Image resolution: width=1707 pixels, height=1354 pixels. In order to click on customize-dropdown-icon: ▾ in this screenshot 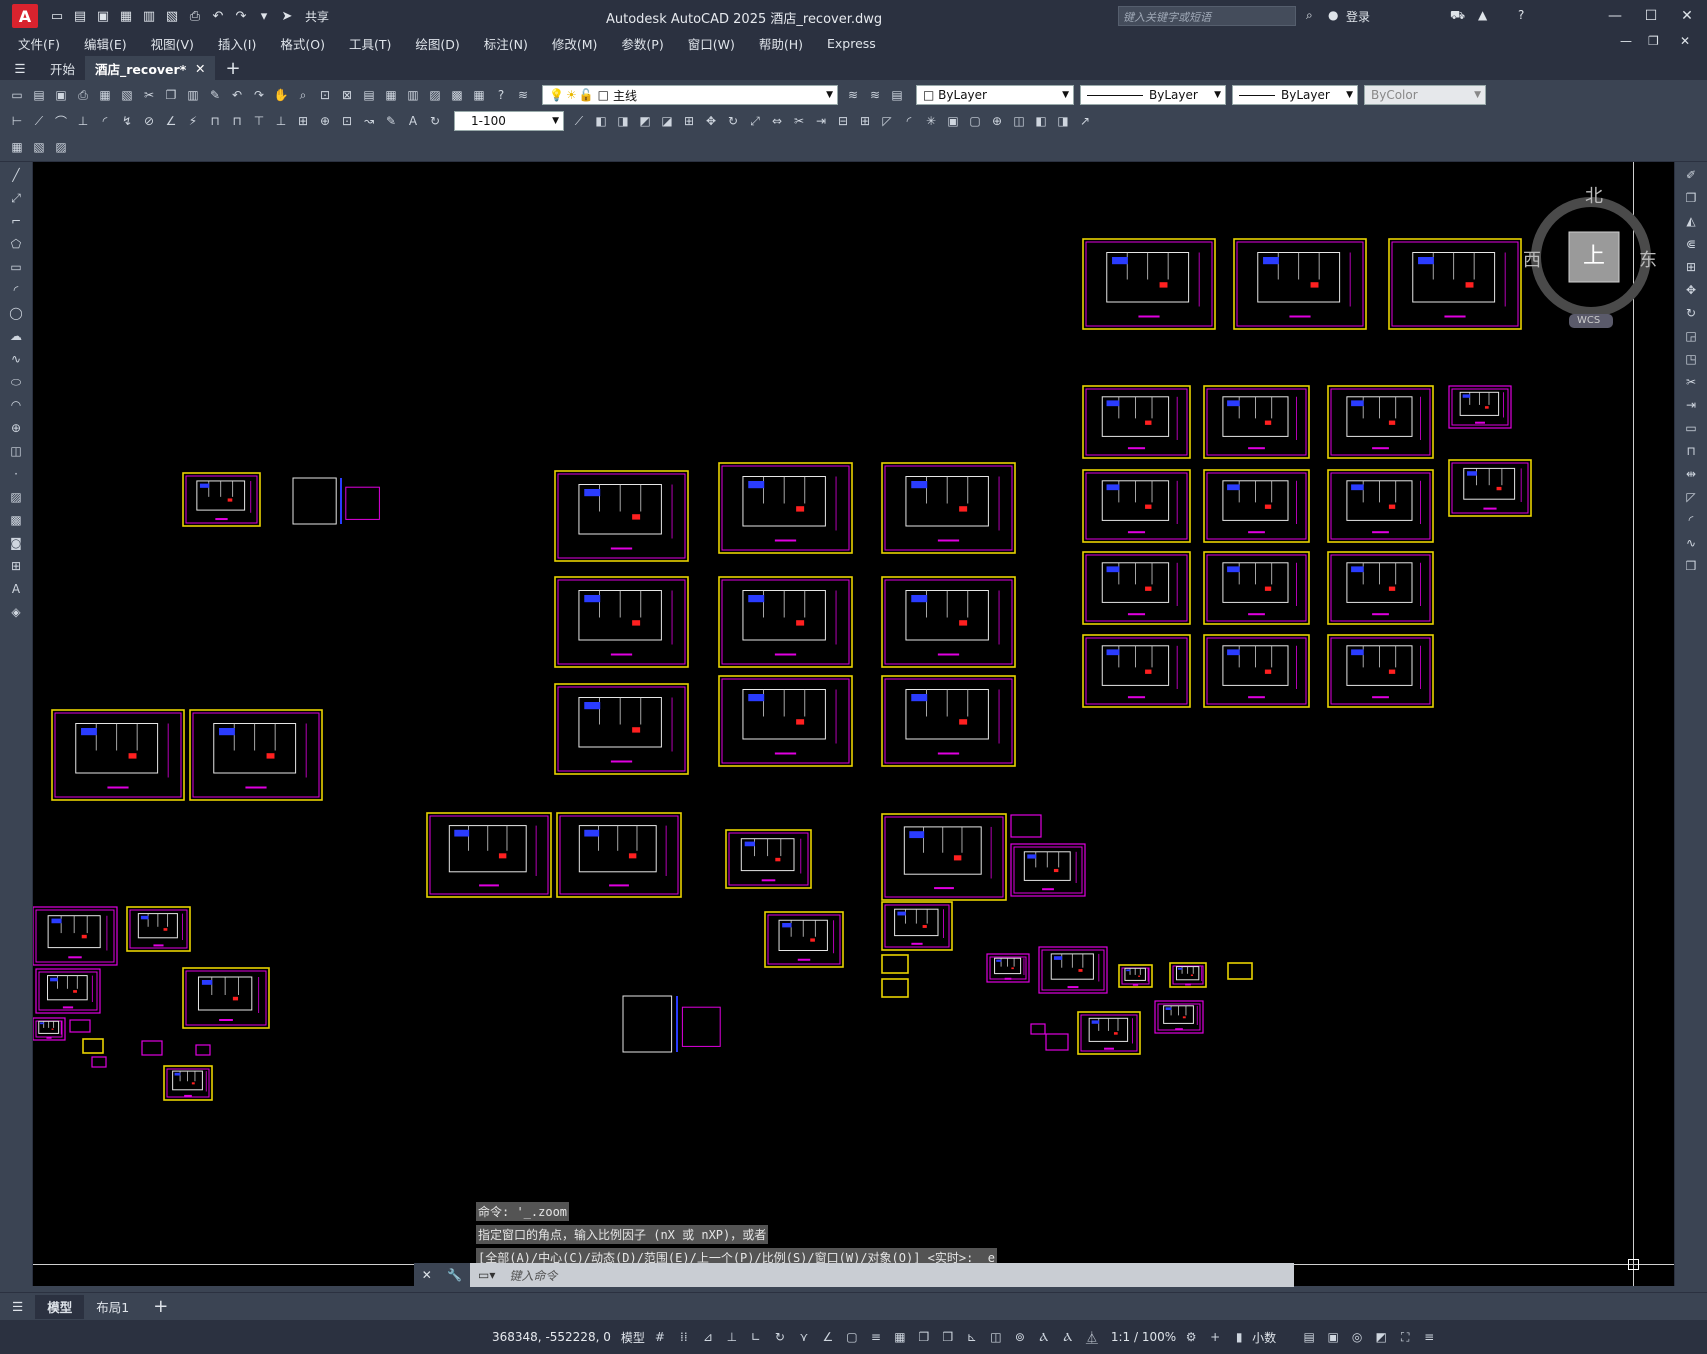, I will do `click(264, 16)`.